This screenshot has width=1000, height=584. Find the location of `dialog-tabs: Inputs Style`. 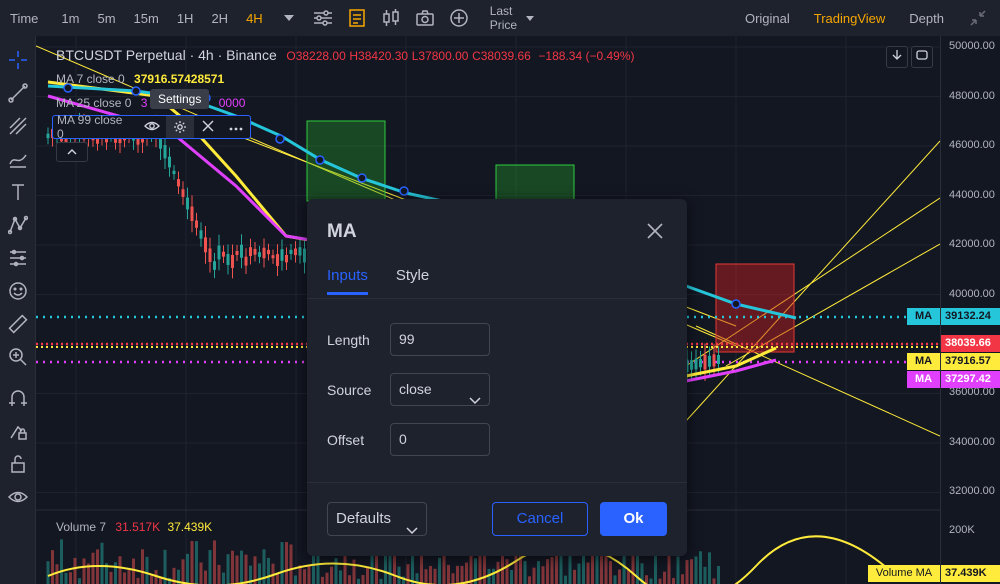

dialog-tabs: Inputs Style is located at coordinates (392, 281).